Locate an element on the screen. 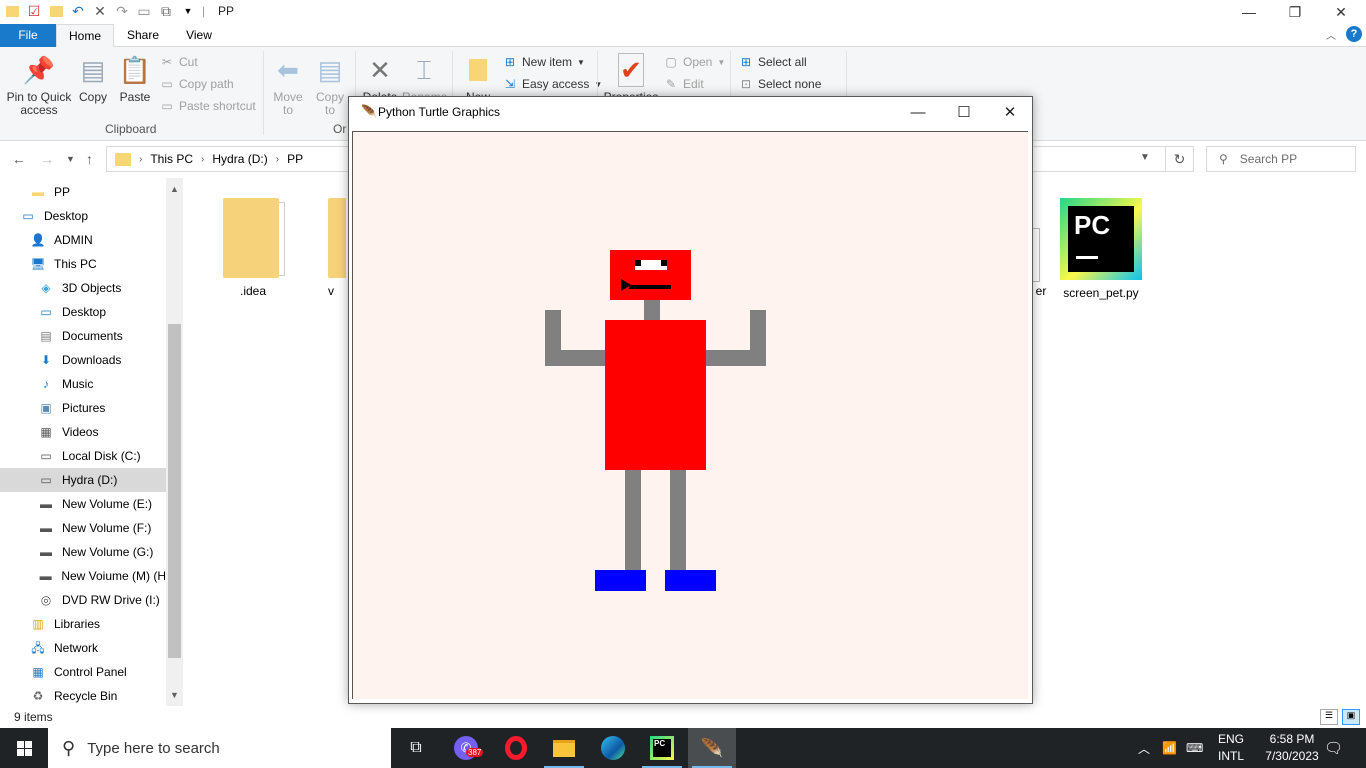 This screenshot has width=1366, height=768. breadcrumb-this-pc: This PC is located at coordinates (171, 159).